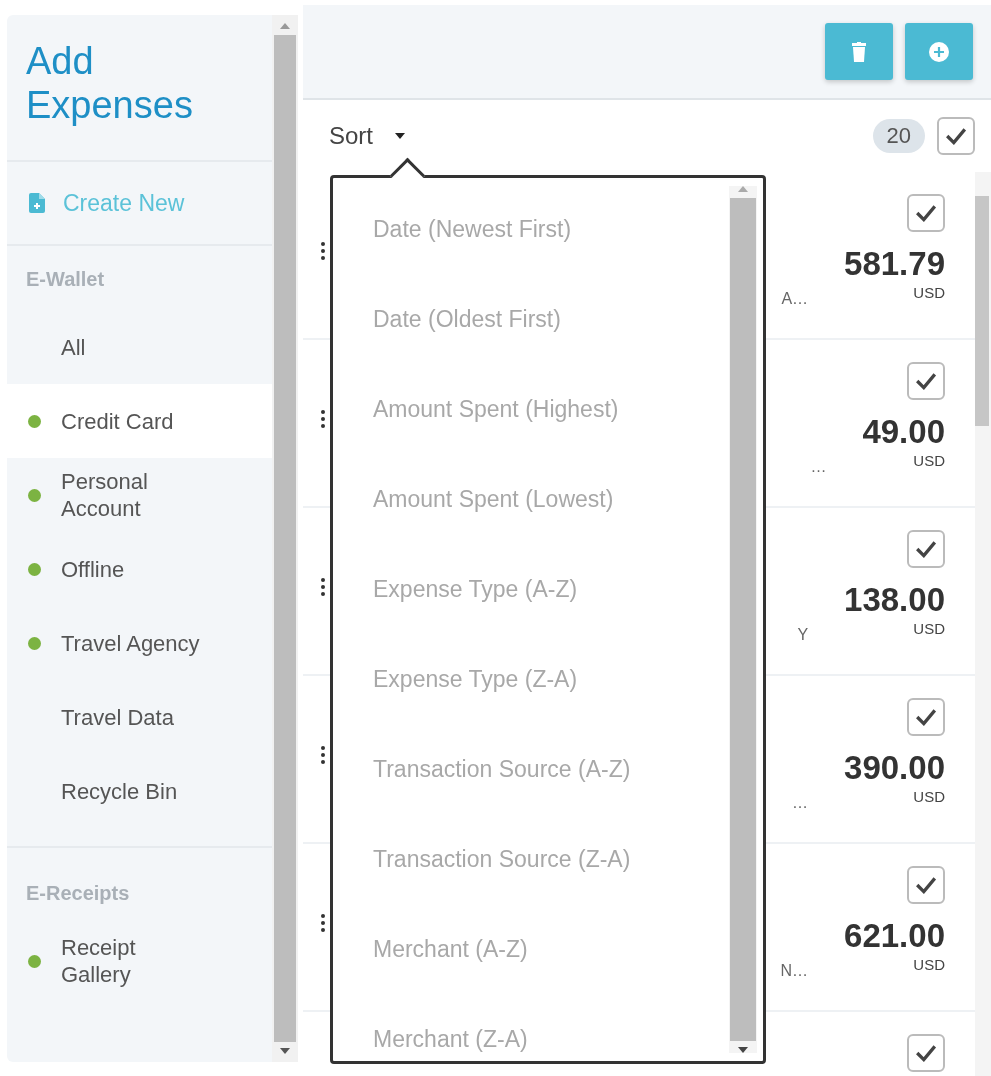 This screenshot has width=991, height=1076. Describe the element at coordinates (139, 717) in the screenshot. I see `sidebar-item: Travel Data` at that location.